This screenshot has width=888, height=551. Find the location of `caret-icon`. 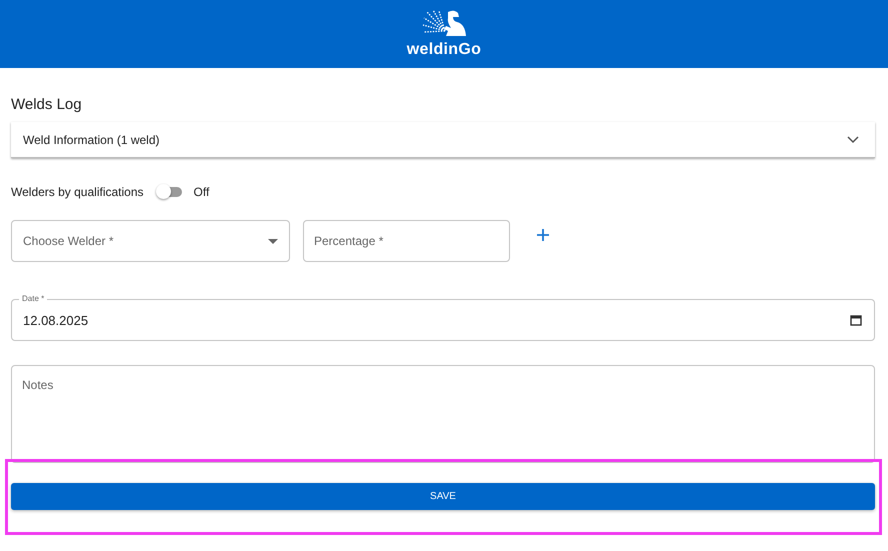

caret-icon is located at coordinates (273, 241).